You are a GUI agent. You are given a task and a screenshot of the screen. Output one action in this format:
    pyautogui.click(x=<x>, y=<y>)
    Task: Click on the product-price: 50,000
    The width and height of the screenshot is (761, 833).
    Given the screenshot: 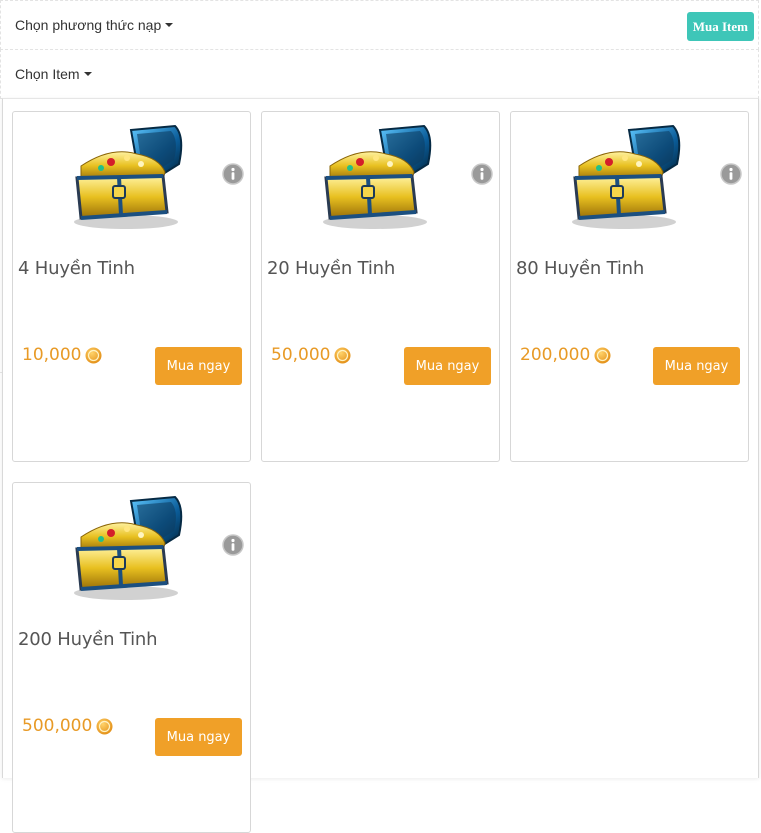 What is the action you would take?
    pyautogui.click(x=311, y=355)
    